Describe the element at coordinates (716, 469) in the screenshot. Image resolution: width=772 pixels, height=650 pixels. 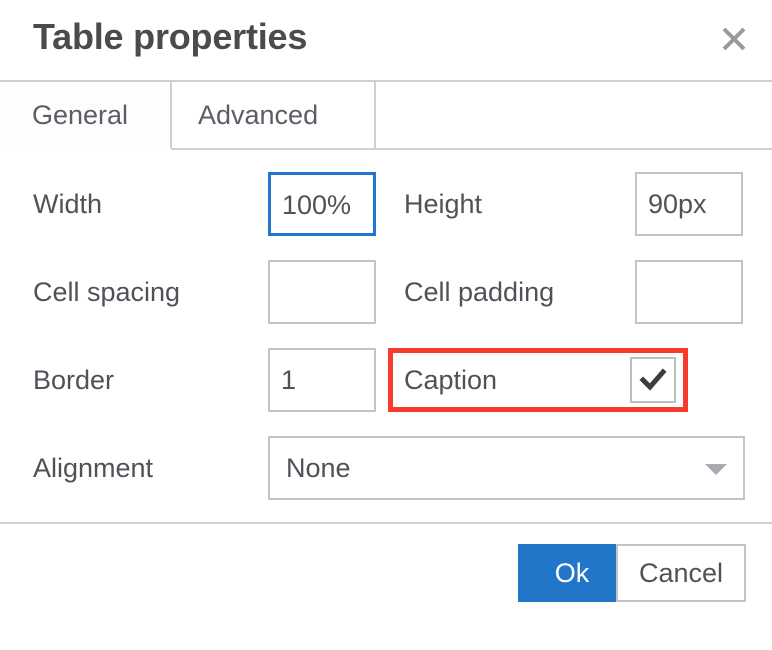
I see `chevron-down-icon` at that location.